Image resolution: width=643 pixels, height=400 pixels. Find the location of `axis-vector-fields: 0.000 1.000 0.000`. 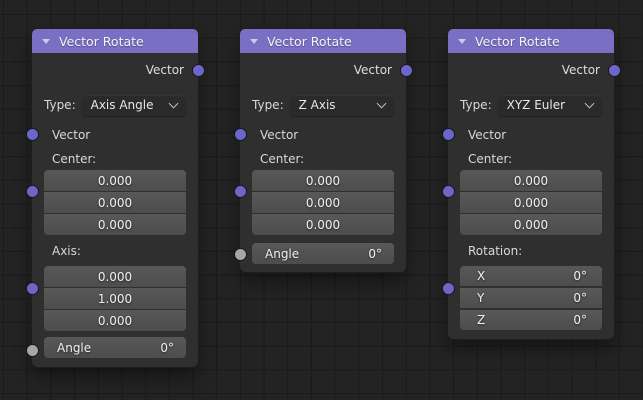

axis-vector-fields: 0.000 1.000 0.000 is located at coordinates (115, 298).